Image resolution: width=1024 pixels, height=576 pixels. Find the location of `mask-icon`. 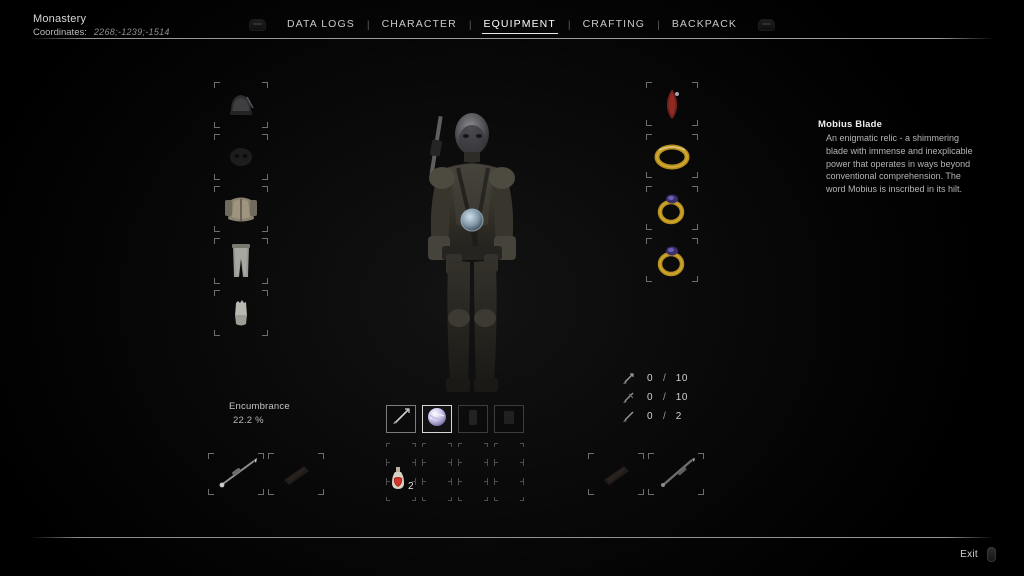

mask-icon is located at coordinates (241, 157).